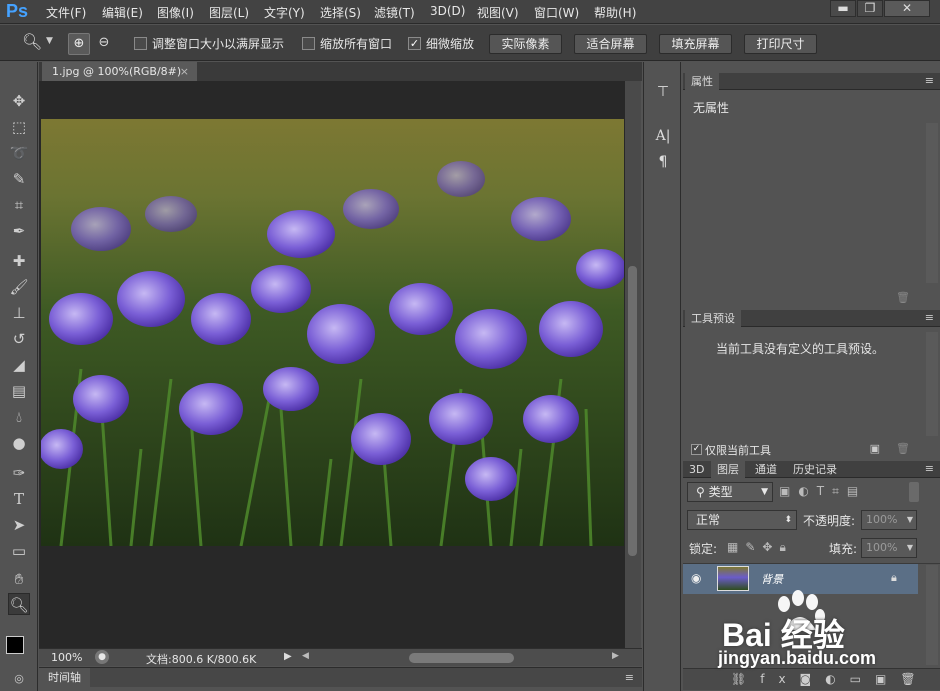 This screenshot has width=940, height=691. I want to click on tool-presets-icon: ⊤, so click(663, 95).